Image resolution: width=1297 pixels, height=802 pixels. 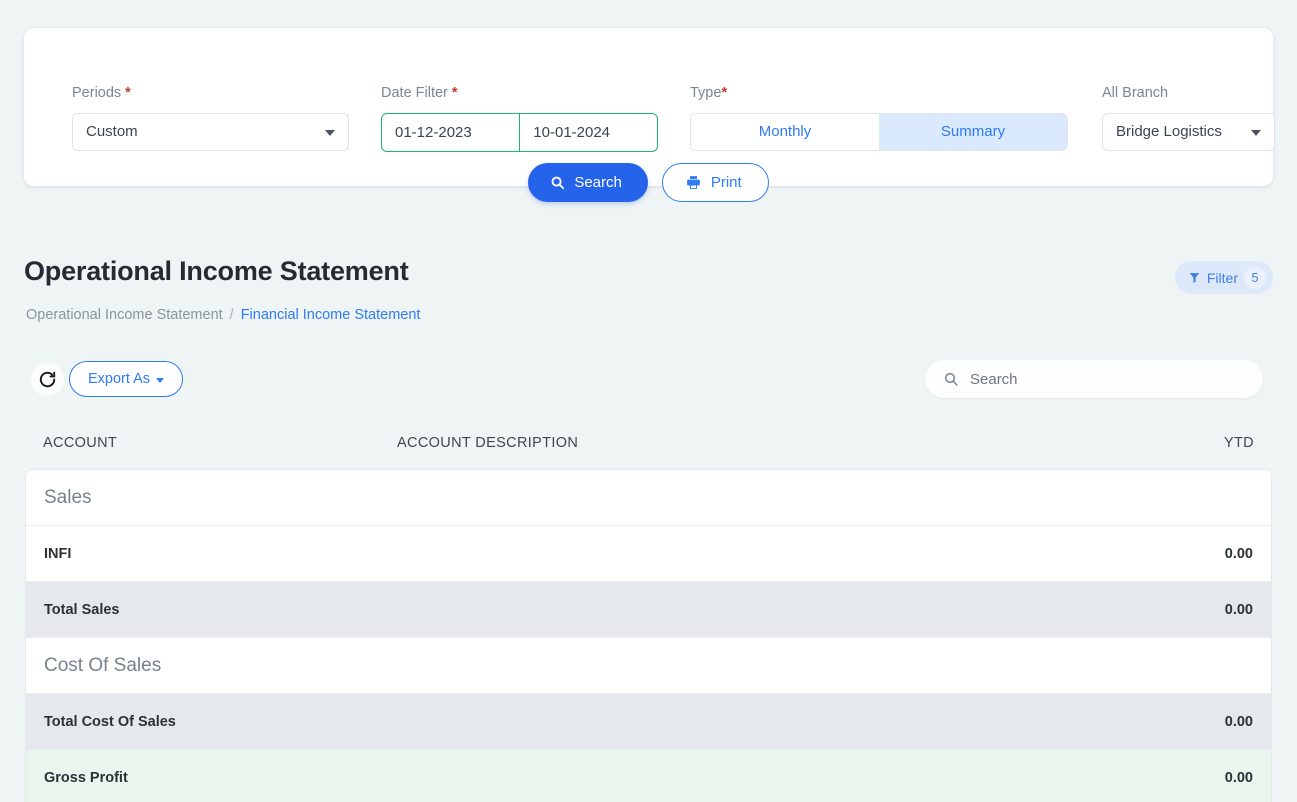 I want to click on branch-select: Bridge Logistics, so click(x=1188, y=131).